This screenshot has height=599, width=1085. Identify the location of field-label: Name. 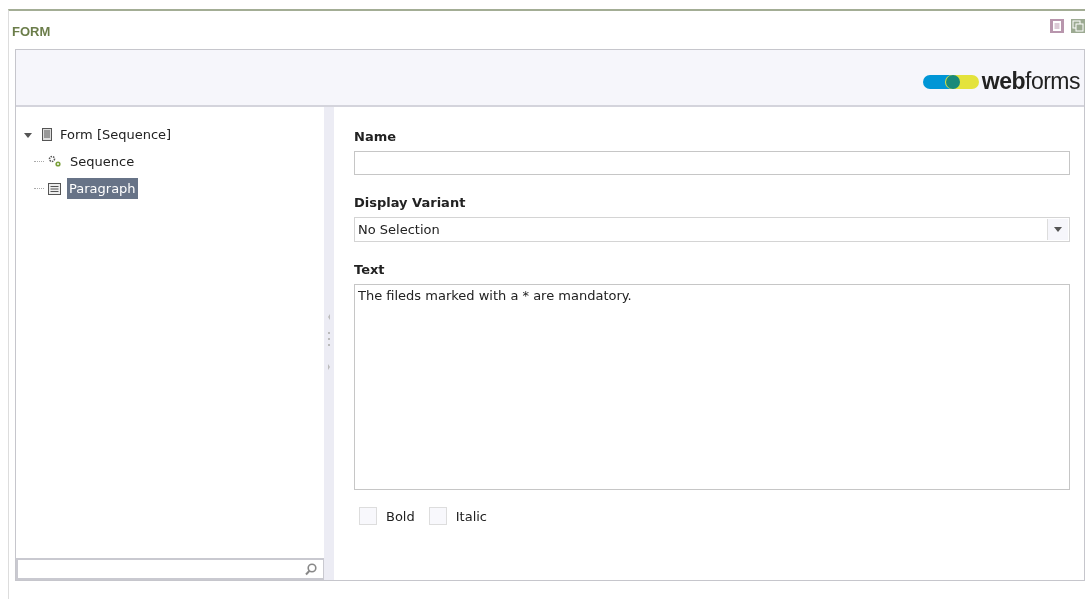
(375, 136).